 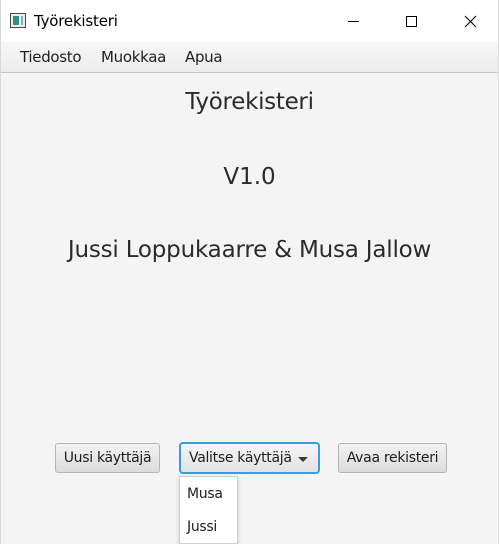 I want to click on title-bar: Työrekisteri, so click(x=249, y=21).